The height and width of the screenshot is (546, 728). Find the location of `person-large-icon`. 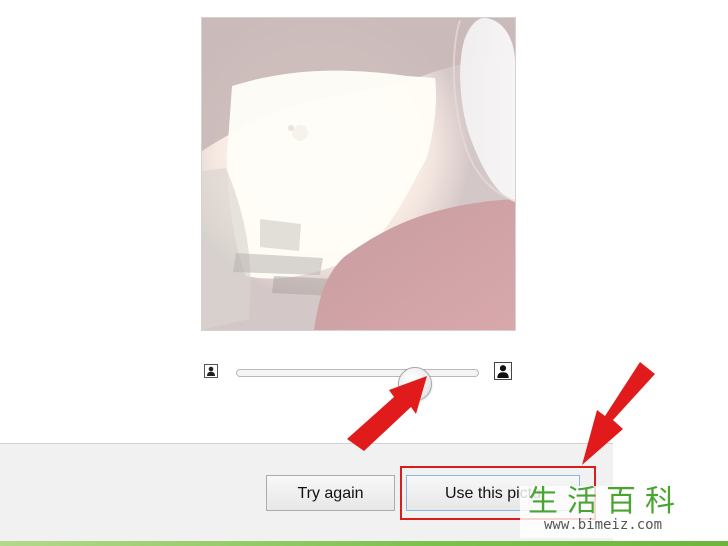

person-large-icon is located at coordinates (503, 371).